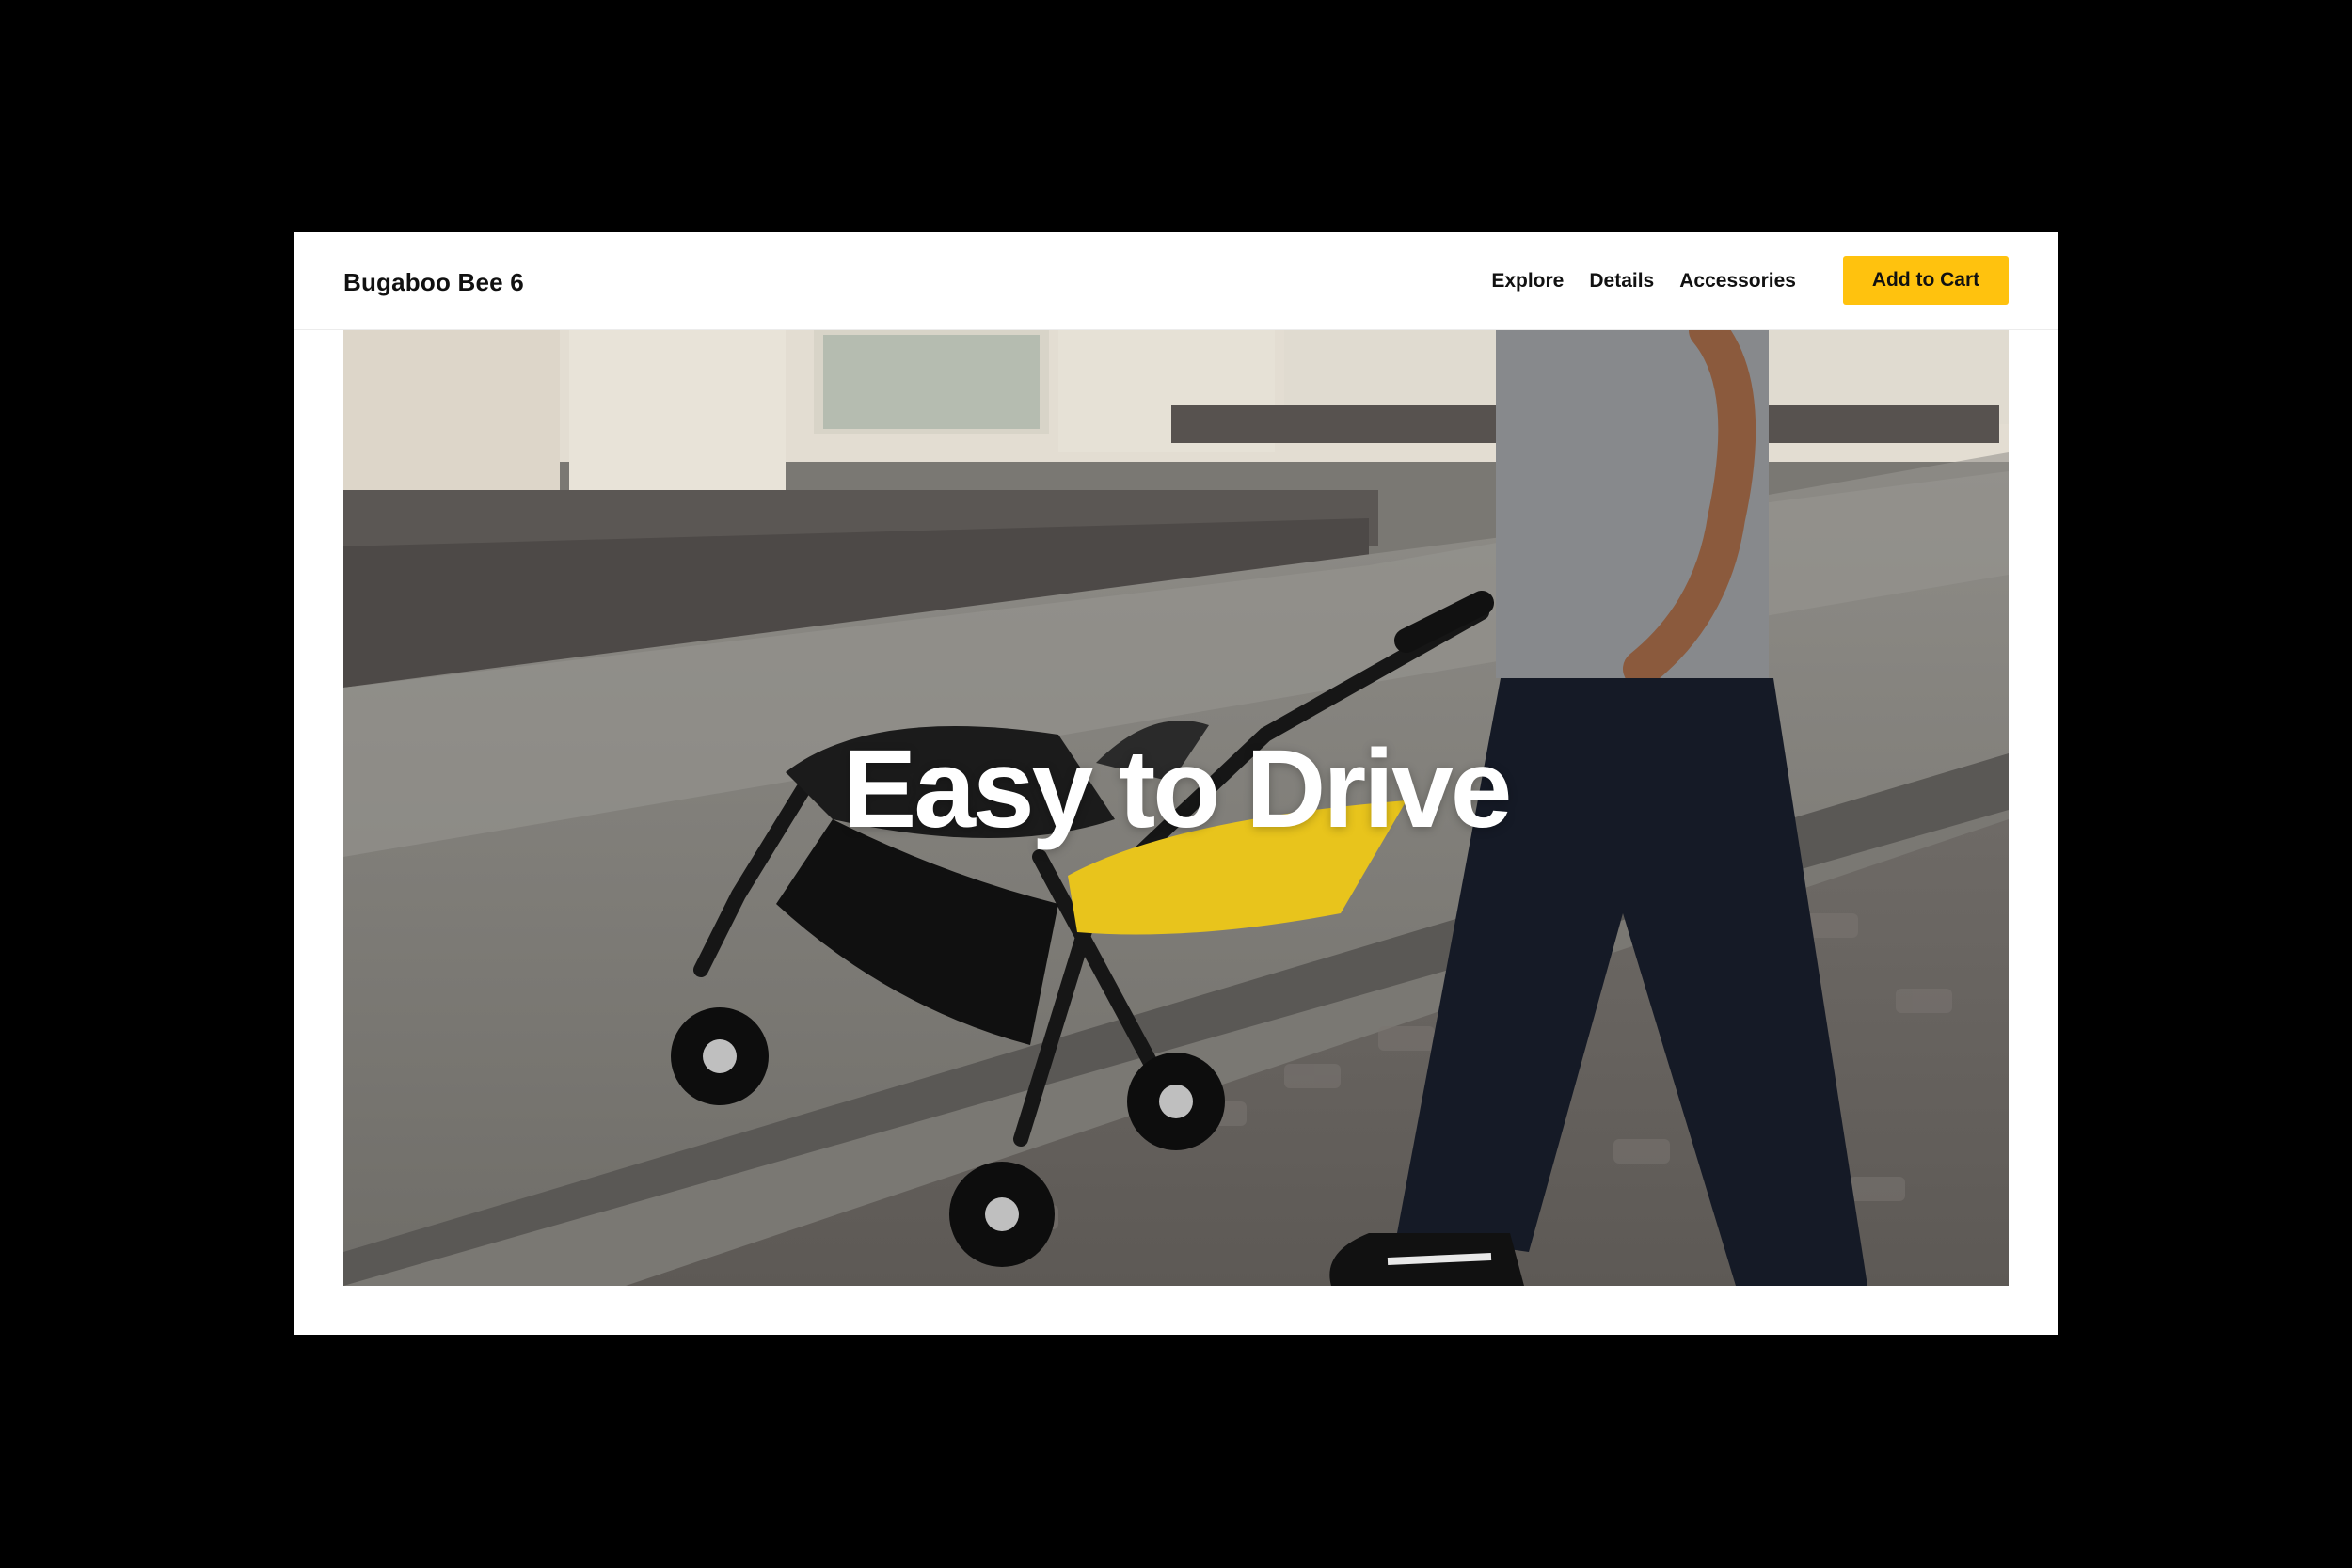 This screenshot has width=2352, height=1568. What do you see at coordinates (1177, 789) in the screenshot?
I see `hero-title: Easy to Drive` at bounding box center [1177, 789].